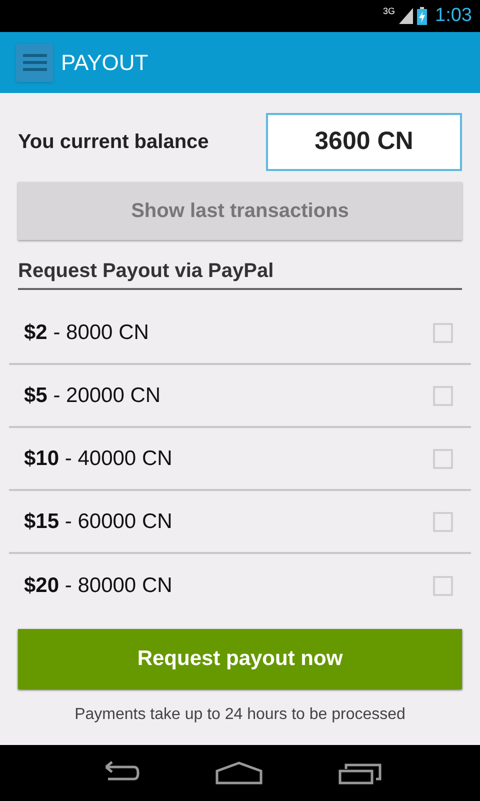 The height and width of the screenshot is (801, 480). What do you see at coordinates (240, 211) in the screenshot?
I see `show-transactions-button: Show last transactions` at bounding box center [240, 211].